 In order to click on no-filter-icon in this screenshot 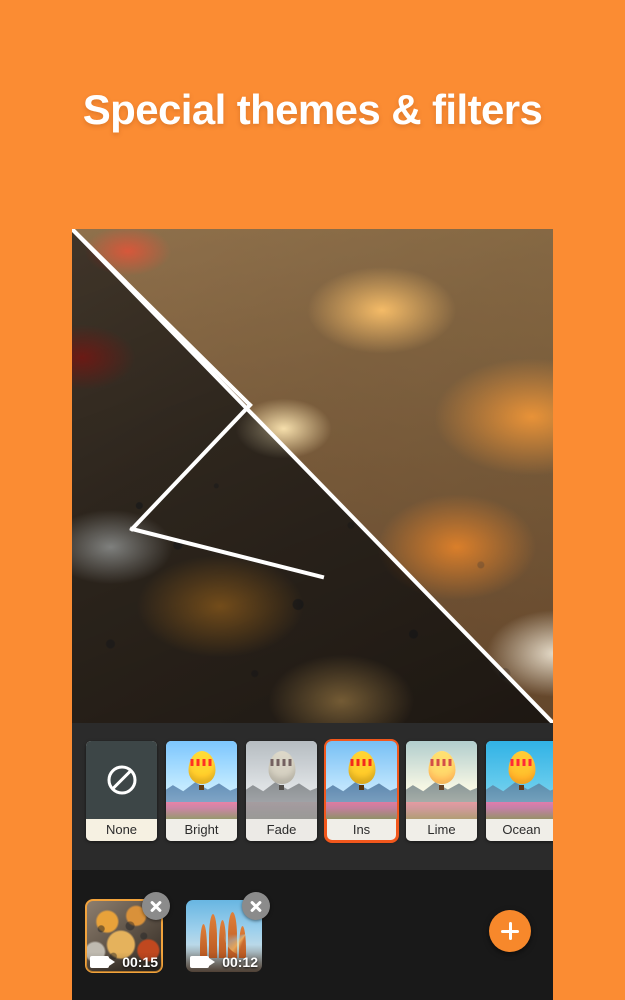, I will do `click(121, 780)`.